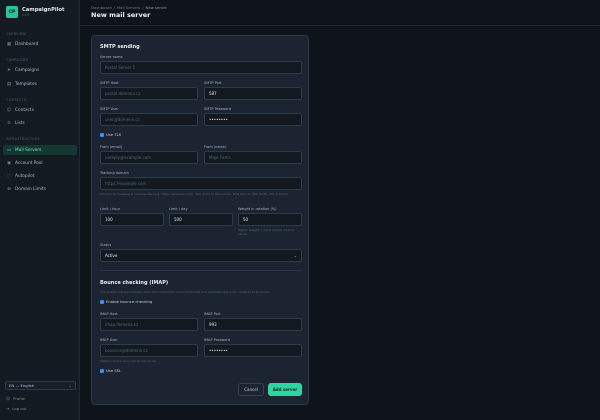 The height and width of the screenshot is (420, 600). Describe the element at coordinates (20, 123) in the screenshot. I see `sidebar-item-label: Lists` at that location.